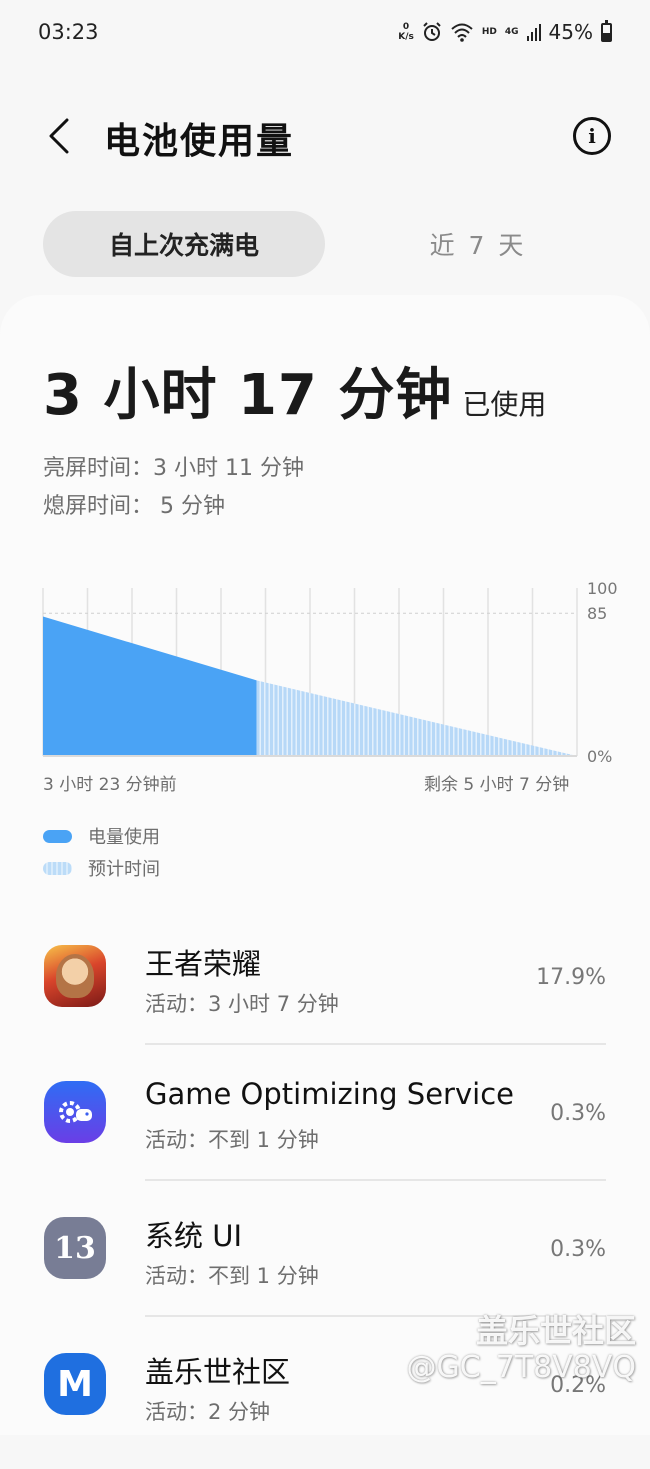 This screenshot has width=650, height=1469. Describe the element at coordinates (416, 718) in the screenshot. I see `estimated-series-area` at that location.